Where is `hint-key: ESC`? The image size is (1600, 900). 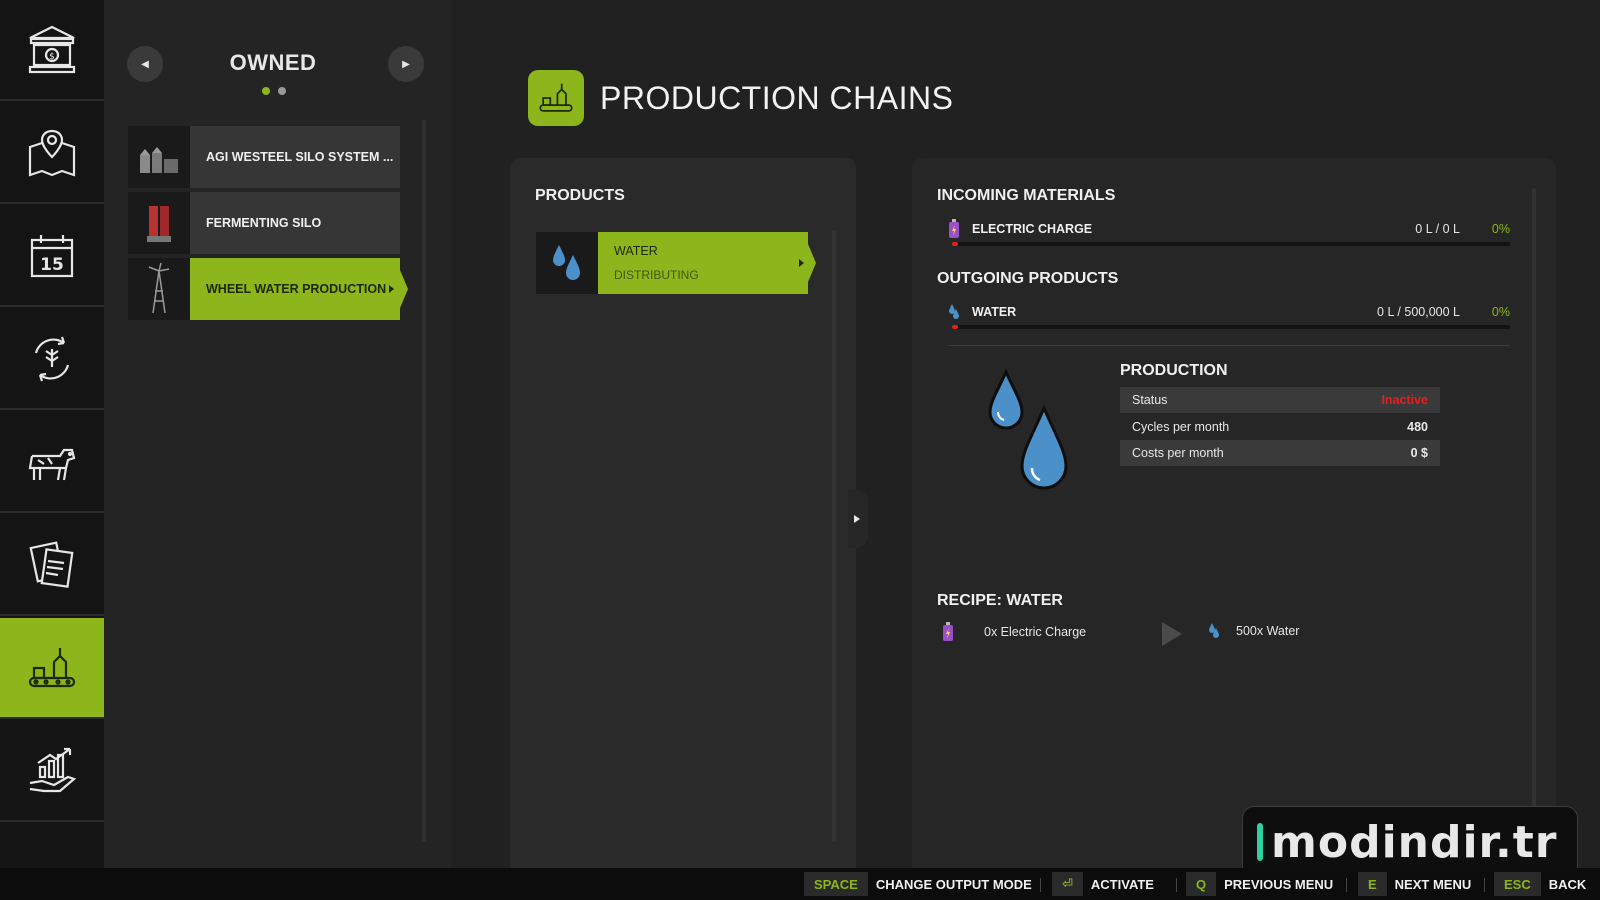 hint-key: ESC is located at coordinates (1517, 884).